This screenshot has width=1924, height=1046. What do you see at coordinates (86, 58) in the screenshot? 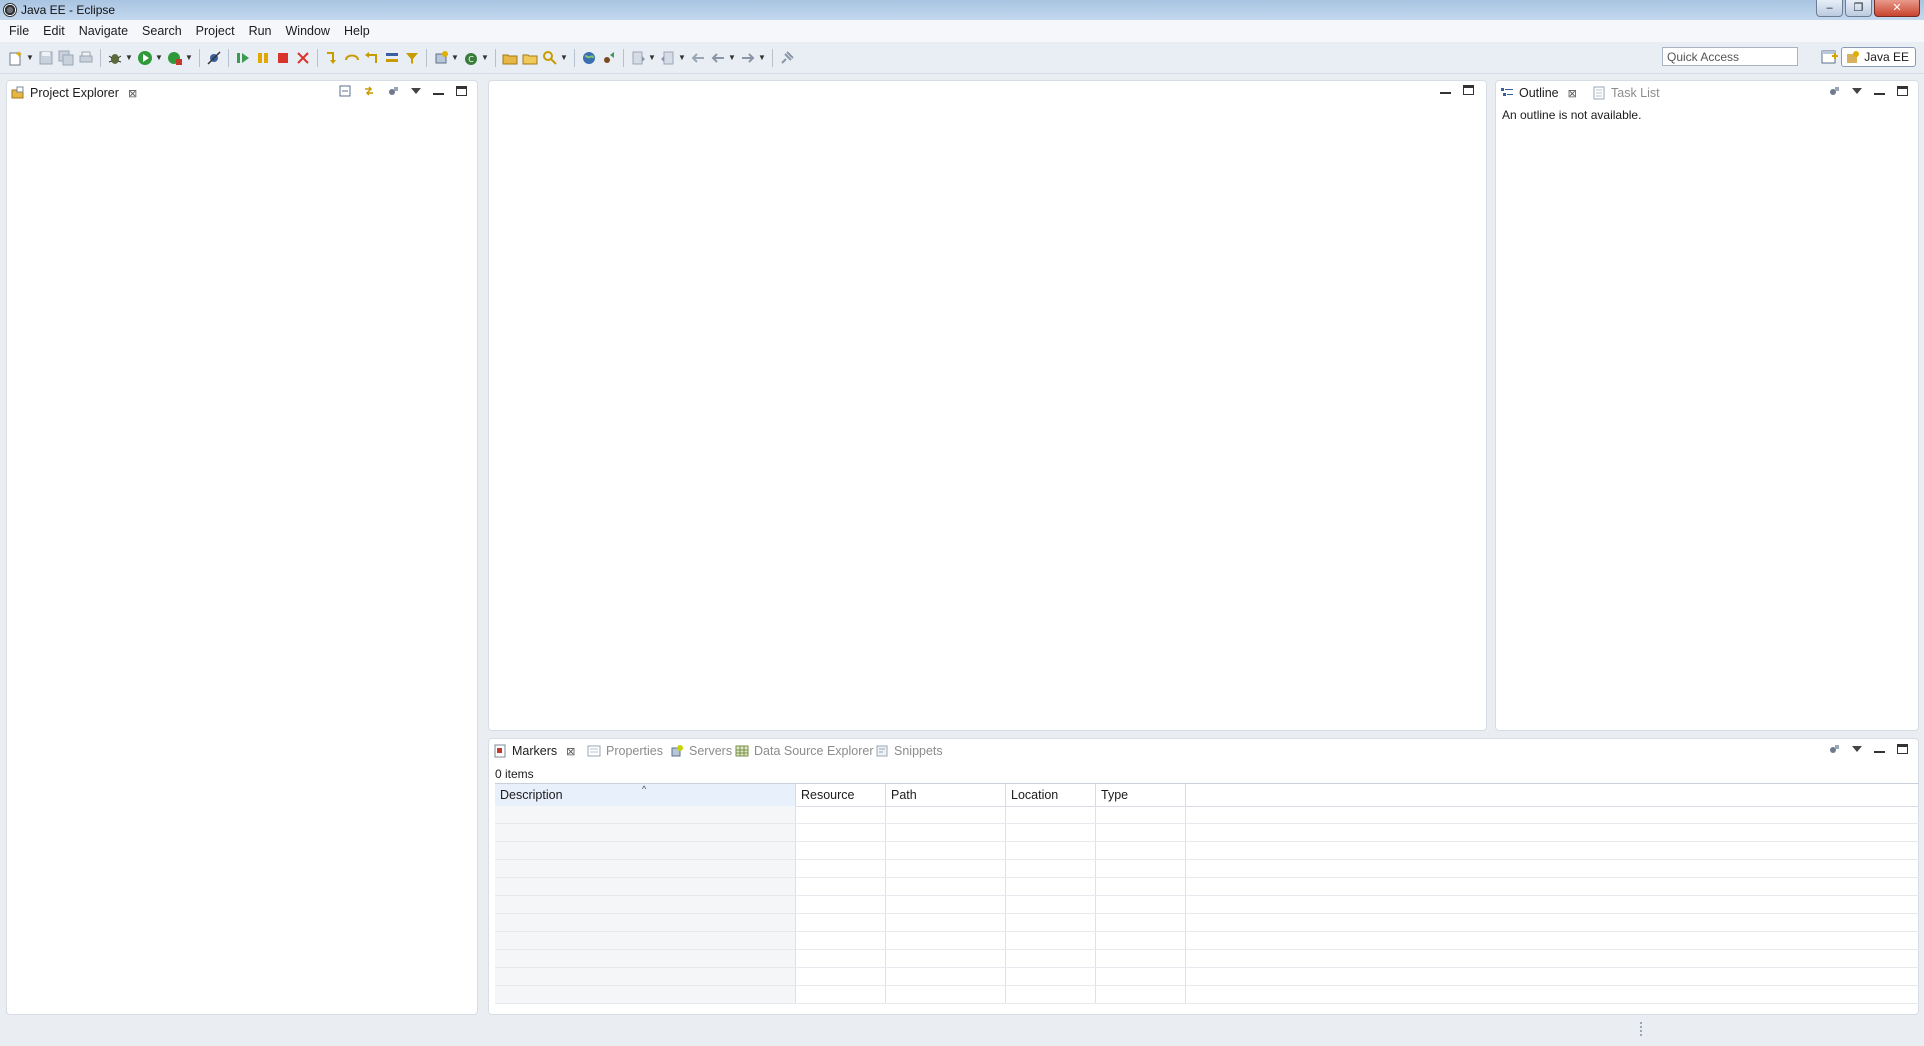
I see `print-icon` at bounding box center [86, 58].